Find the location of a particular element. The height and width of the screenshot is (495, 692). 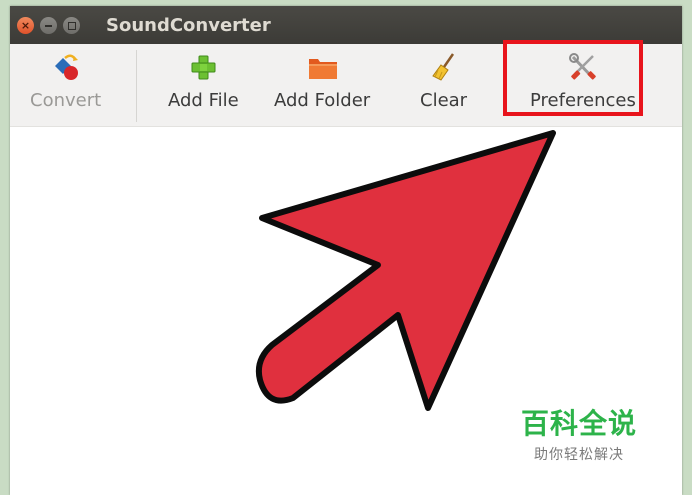

watermark: 百科全说 助你轻松解决 is located at coordinates (579, 433).